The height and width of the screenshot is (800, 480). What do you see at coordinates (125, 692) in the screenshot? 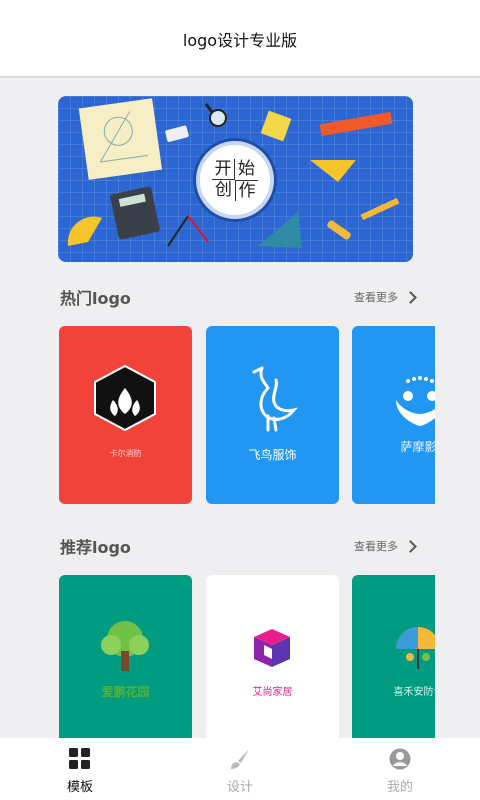
I see `logo-name: 爱鹏花园` at bounding box center [125, 692].